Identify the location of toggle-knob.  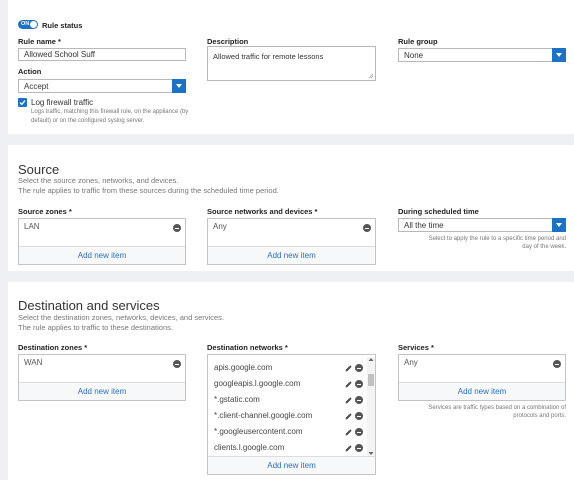
(33, 24).